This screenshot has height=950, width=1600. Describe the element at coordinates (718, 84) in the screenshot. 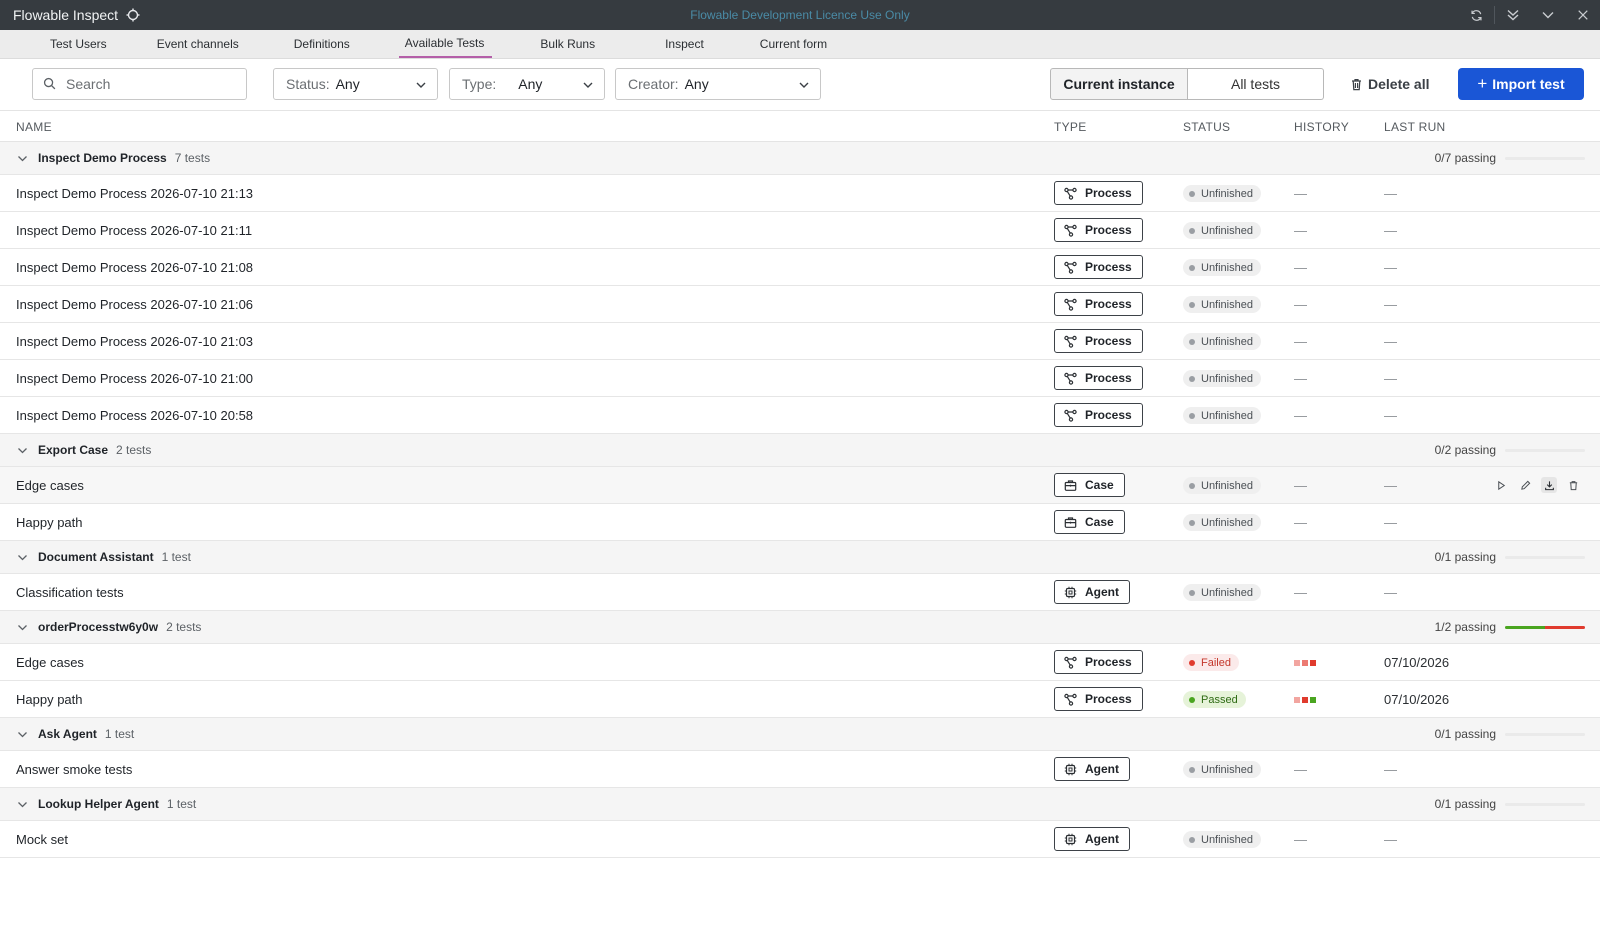

I see `creator-filter: Creator: Any` at that location.